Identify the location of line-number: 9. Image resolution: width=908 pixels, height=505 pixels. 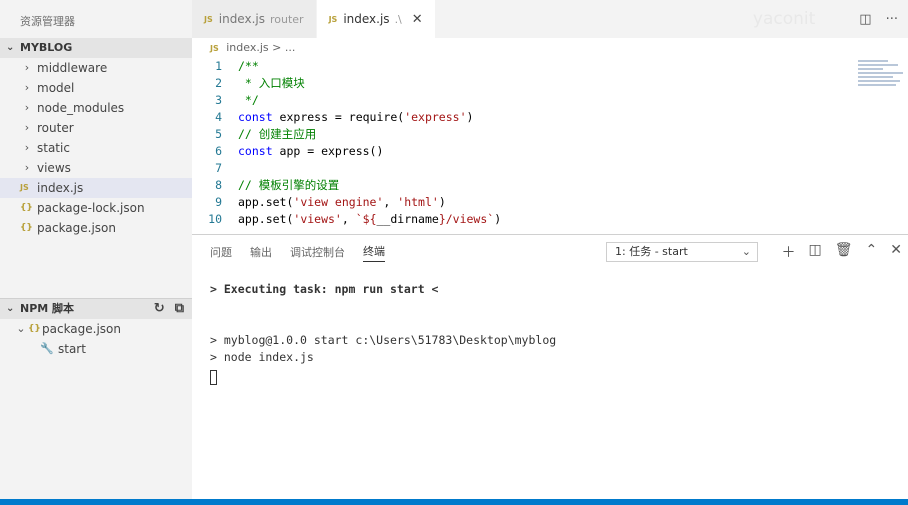
(218, 202).